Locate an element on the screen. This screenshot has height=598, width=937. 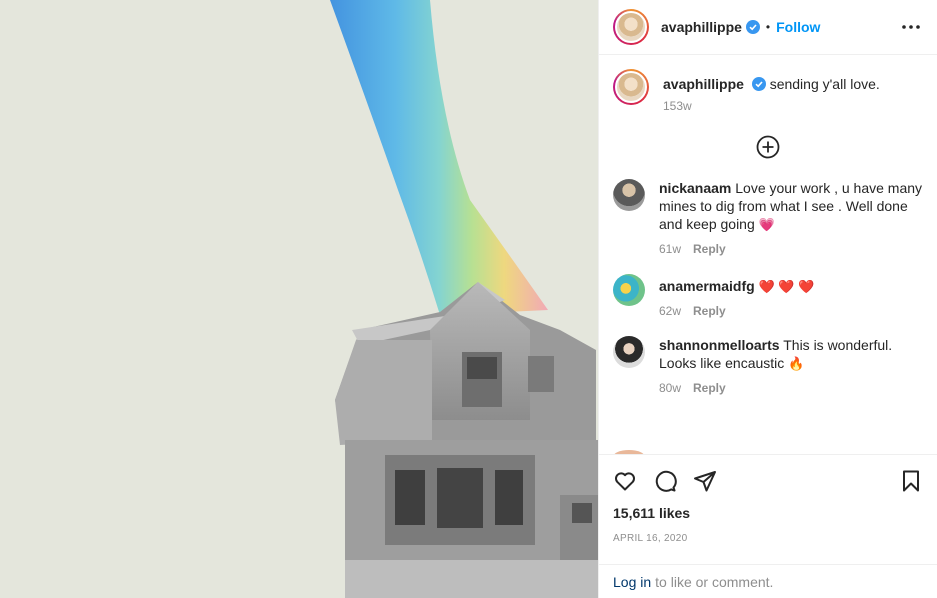
follow-button: Follow is located at coordinates (798, 27).